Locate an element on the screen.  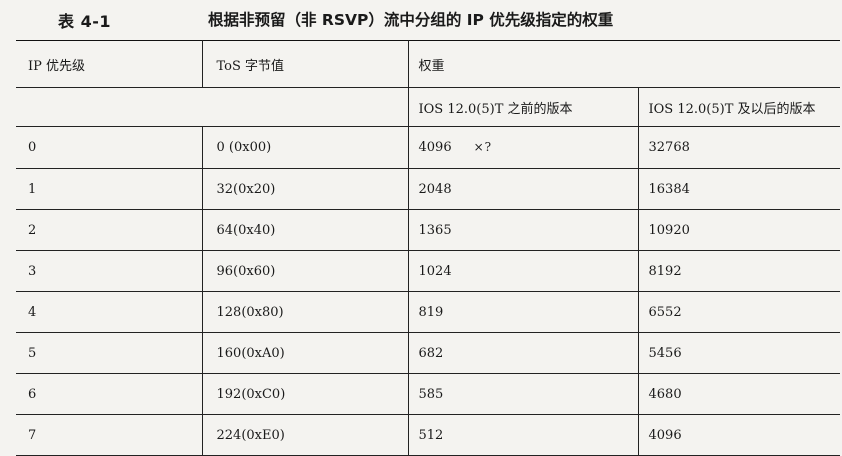
table-title: 根据非预留（非 RSVP）流中分组的 IP 优先级指定的权重 is located at coordinates (411, 20).